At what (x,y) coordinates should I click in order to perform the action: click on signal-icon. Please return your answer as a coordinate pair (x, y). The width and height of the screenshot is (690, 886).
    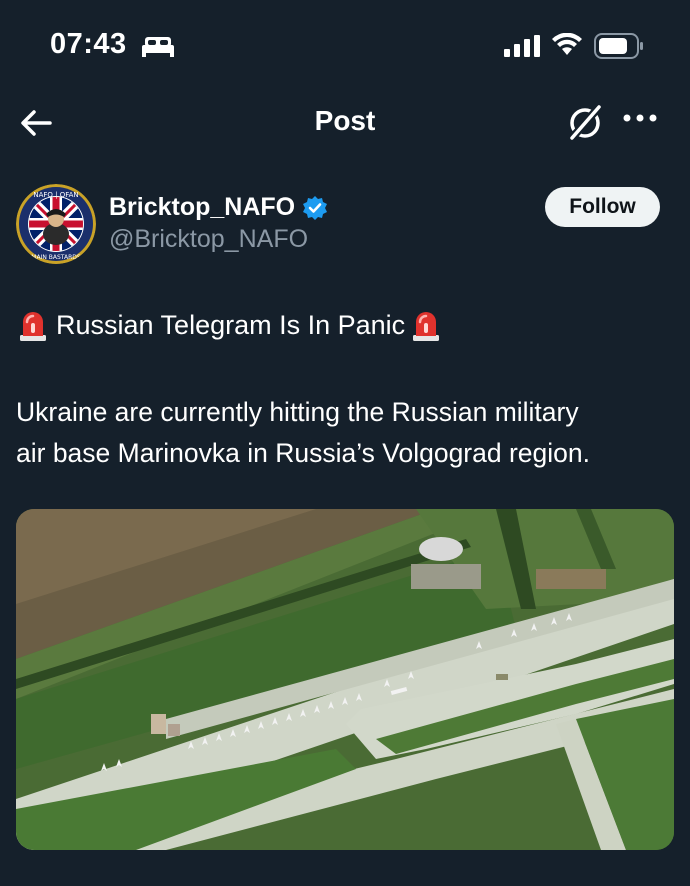
    Looking at the image, I should click on (522, 46).